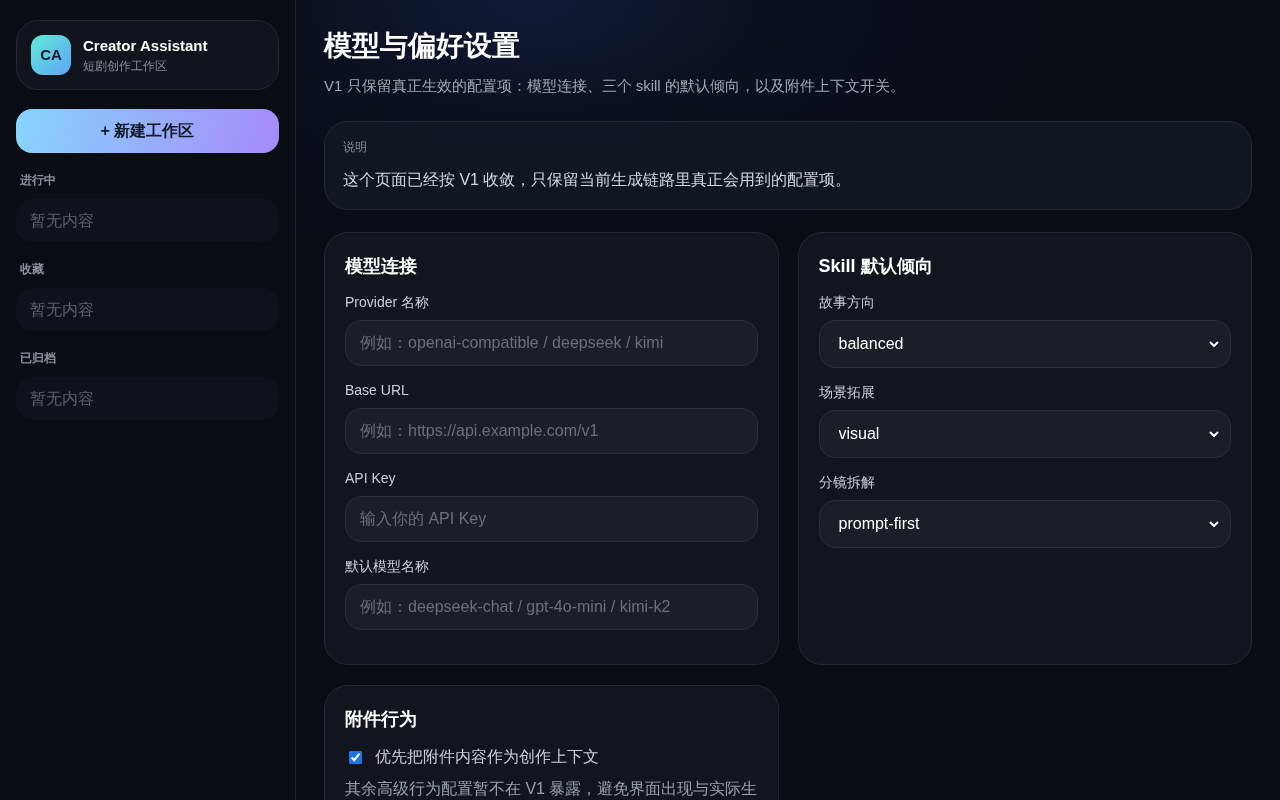  Describe the element at coordinates (38, 358) in the screenshot. I see `section-label: 已归档` at that location.